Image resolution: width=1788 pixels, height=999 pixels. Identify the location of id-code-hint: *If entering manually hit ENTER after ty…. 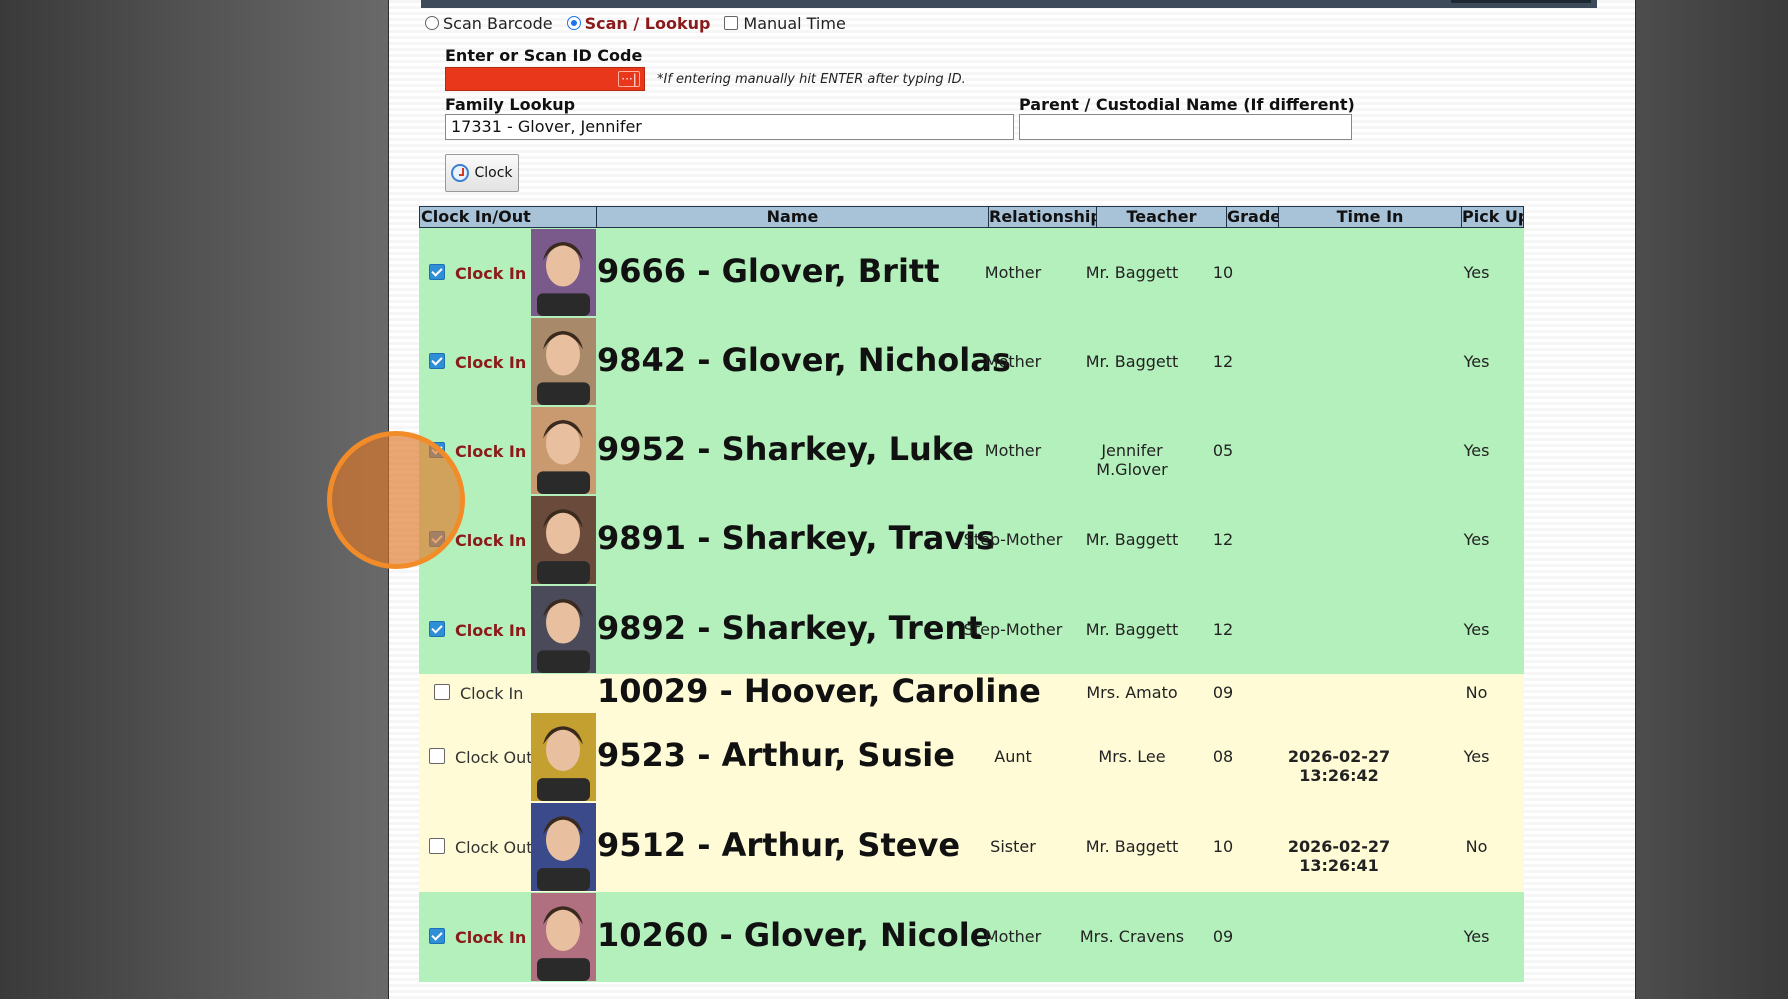
(811, 79).